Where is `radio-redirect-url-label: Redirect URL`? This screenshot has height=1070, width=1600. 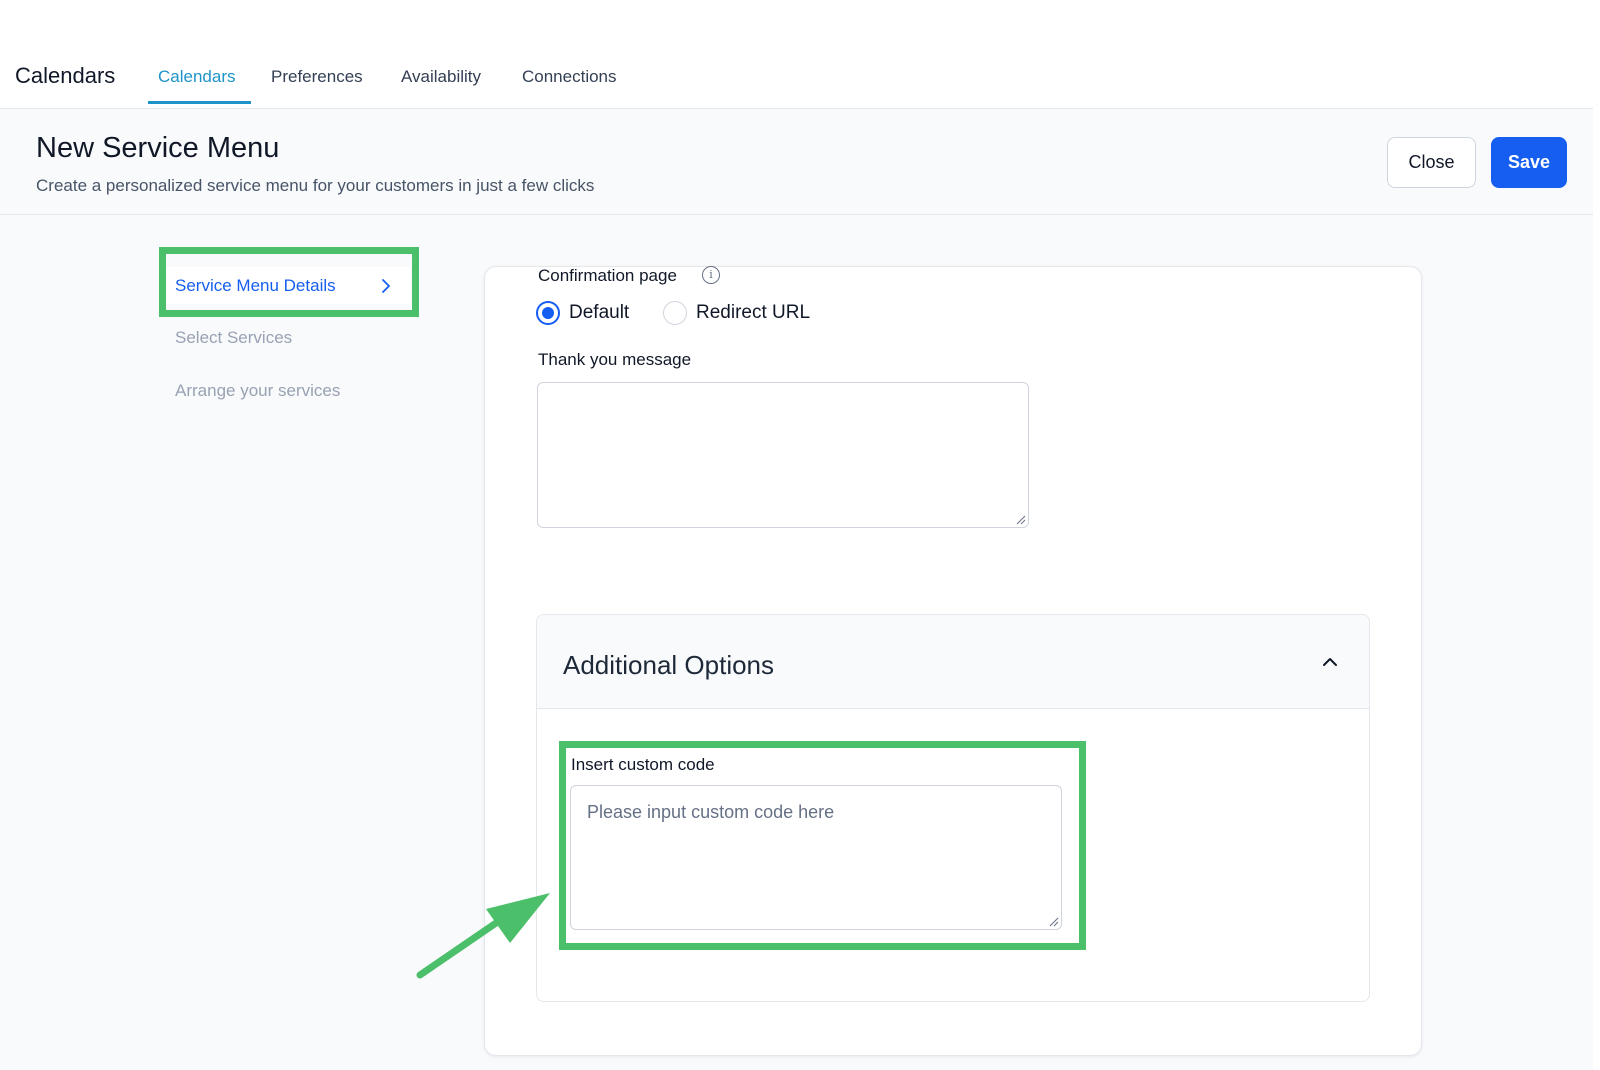
radio-redirect-url-label: Redirect URL is located at coordinates (753, 313).